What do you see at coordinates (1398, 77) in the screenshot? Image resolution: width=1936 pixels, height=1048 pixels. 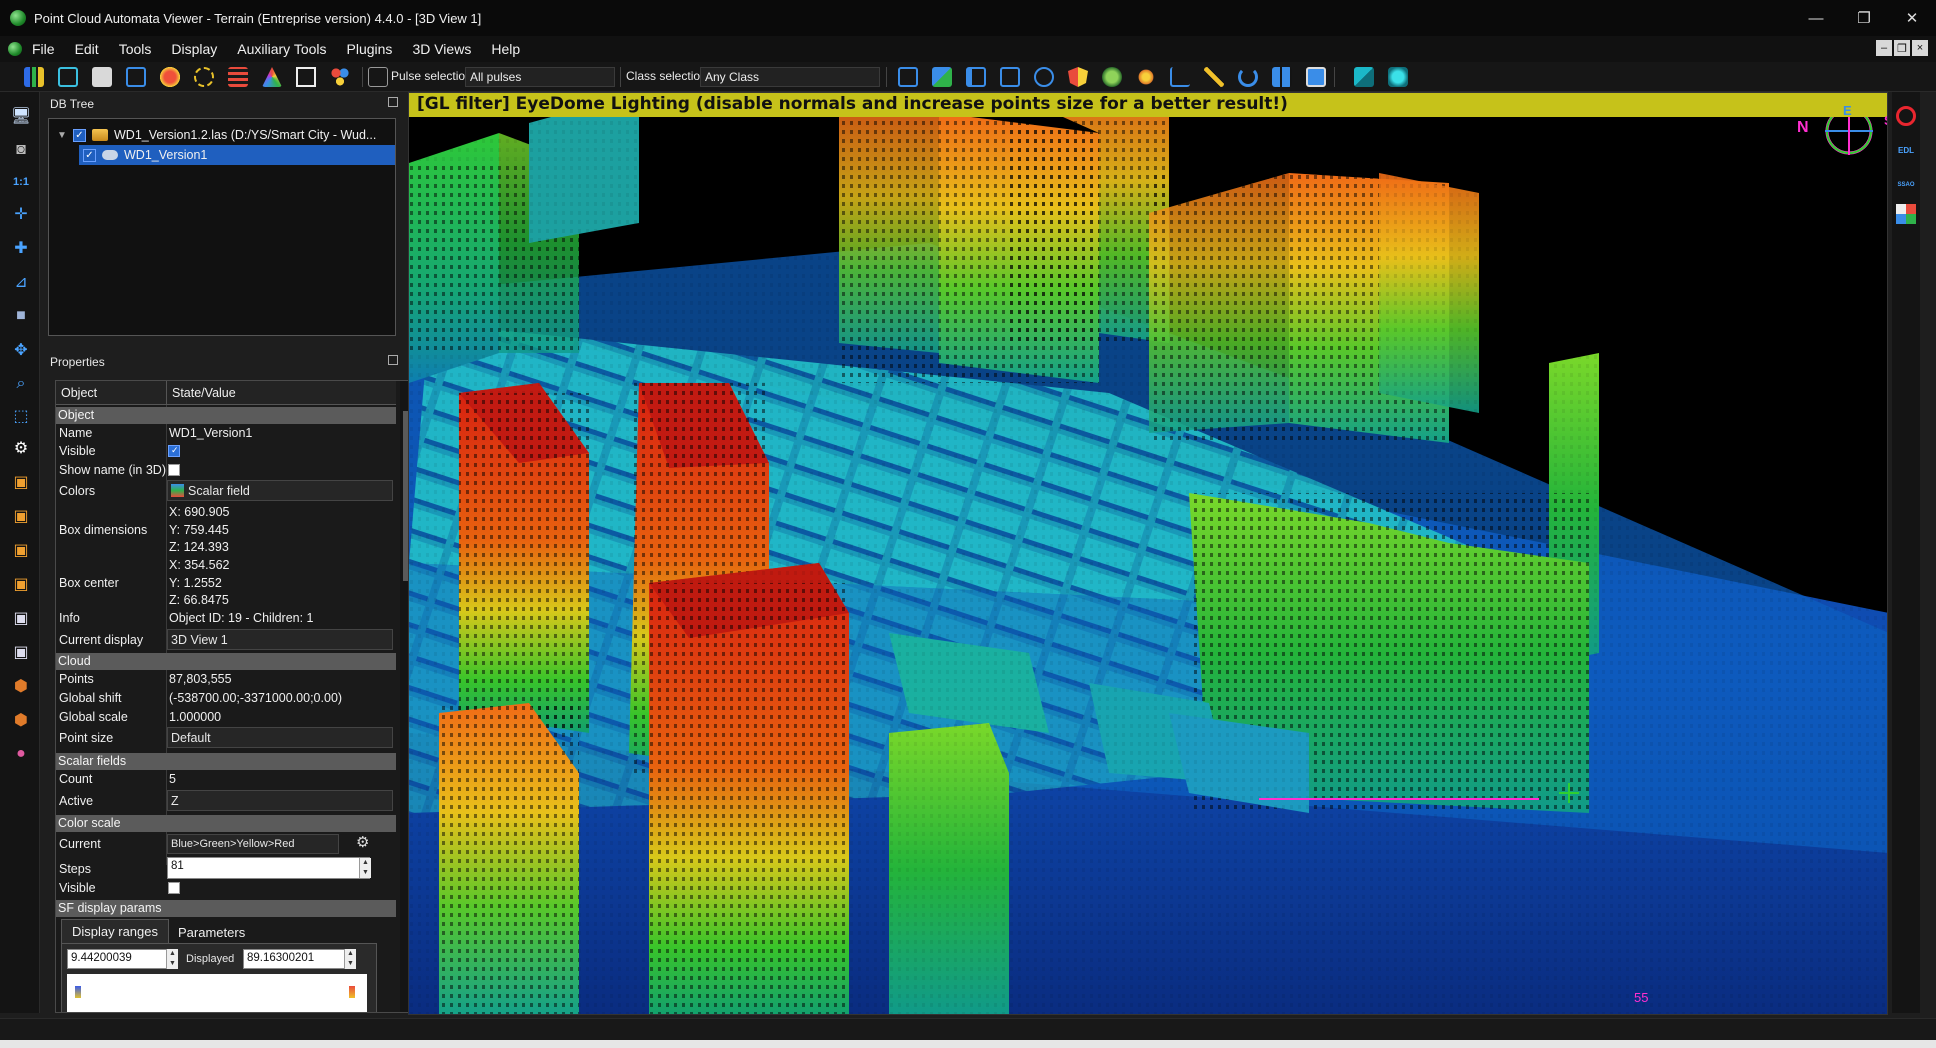 I see `sphere-view-icon` at bounding box center [1398, 77].